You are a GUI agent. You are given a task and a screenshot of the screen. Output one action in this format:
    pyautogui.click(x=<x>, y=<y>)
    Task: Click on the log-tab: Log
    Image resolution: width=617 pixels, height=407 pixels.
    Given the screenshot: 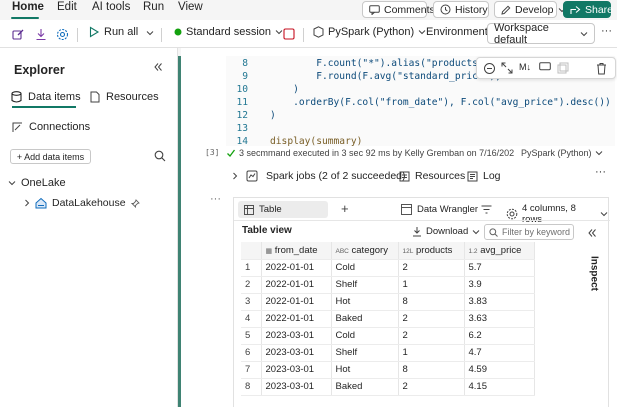 What is the action you would take?
    pyautogui.click(x=484, y=176)
    